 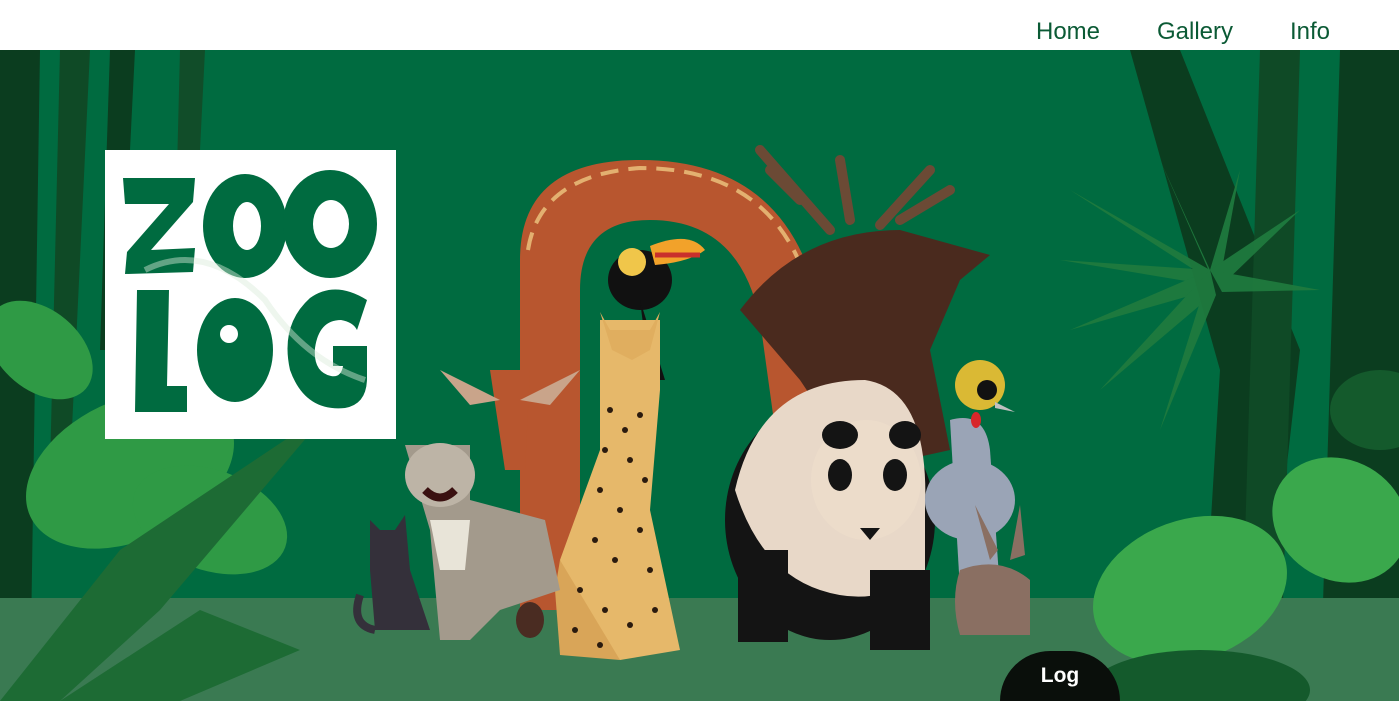 What do you see at coordinates (1068, 32) in the screenshot?
I see `nav-home-link: Home` at bounding box center [1068, 32].